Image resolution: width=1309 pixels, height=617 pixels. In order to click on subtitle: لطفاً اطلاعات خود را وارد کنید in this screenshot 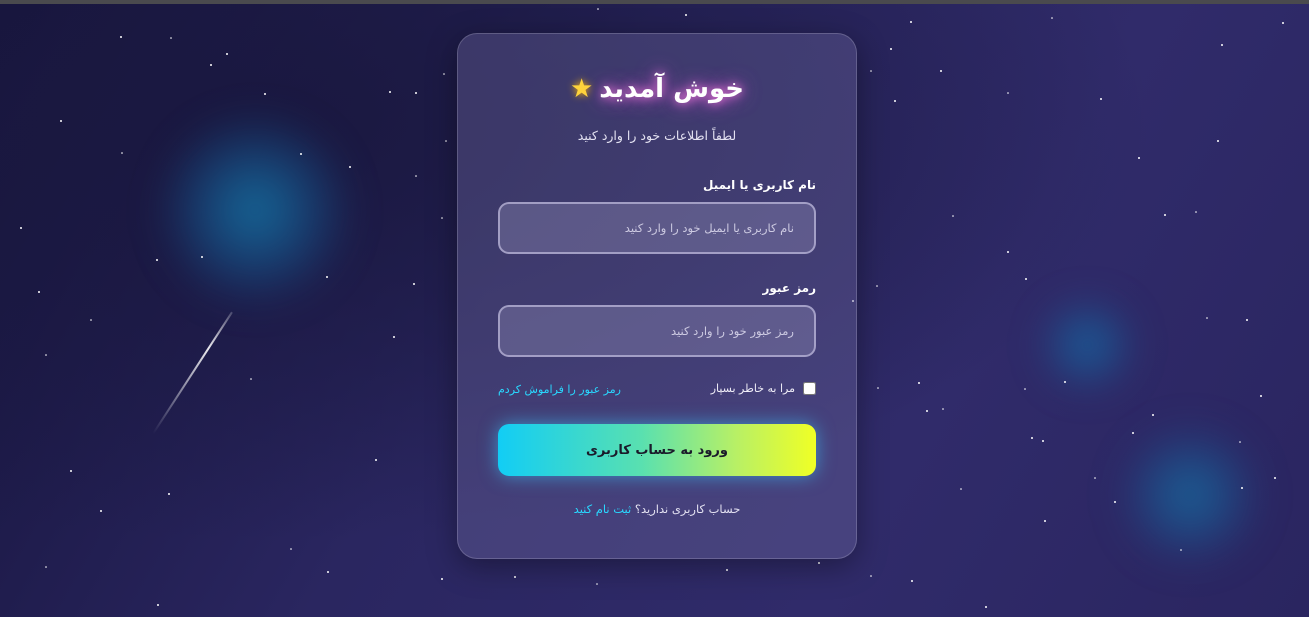, I will do `click(657, 135)`.